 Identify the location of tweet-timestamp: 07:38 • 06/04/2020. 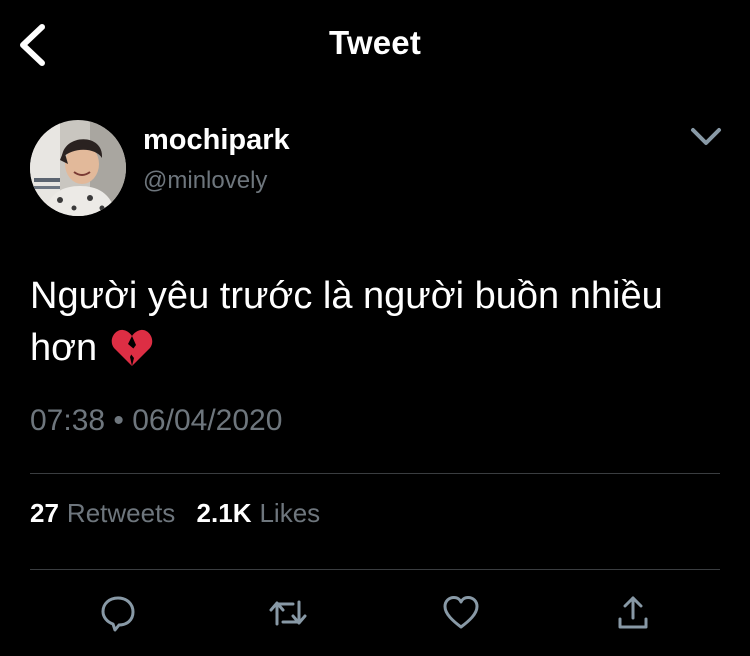
(156, 420).